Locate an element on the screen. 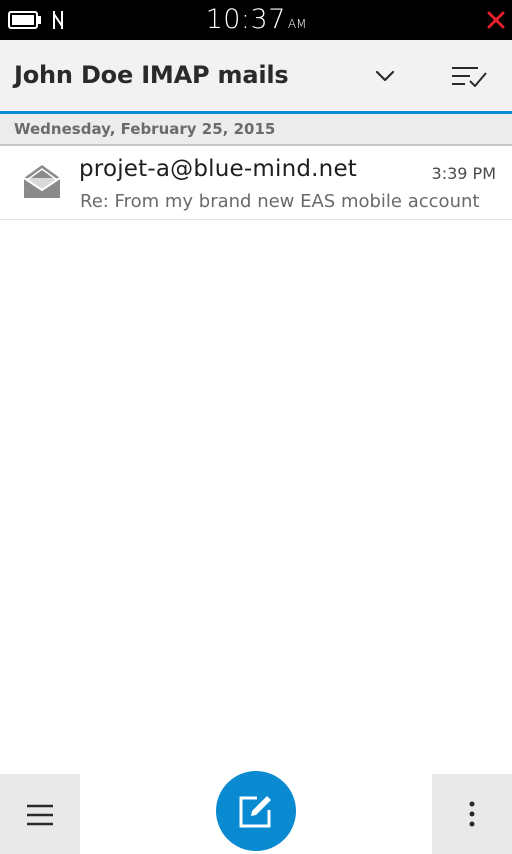 Image resolution: width=512 pixels, height=854 pixels. page-title: John Doe IMAP mails is located at coordinates (151, 75).